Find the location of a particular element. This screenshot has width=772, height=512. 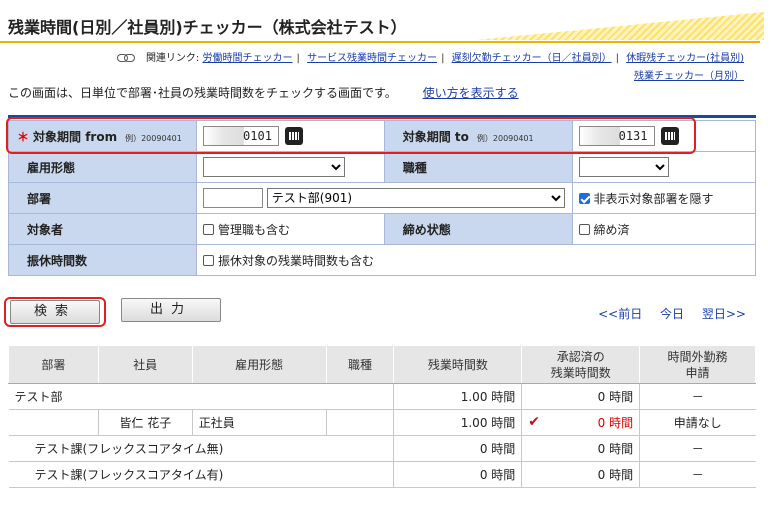

table-row: テスト部 1.00 時間 0 時間 － is located at coordinates (382, 396).